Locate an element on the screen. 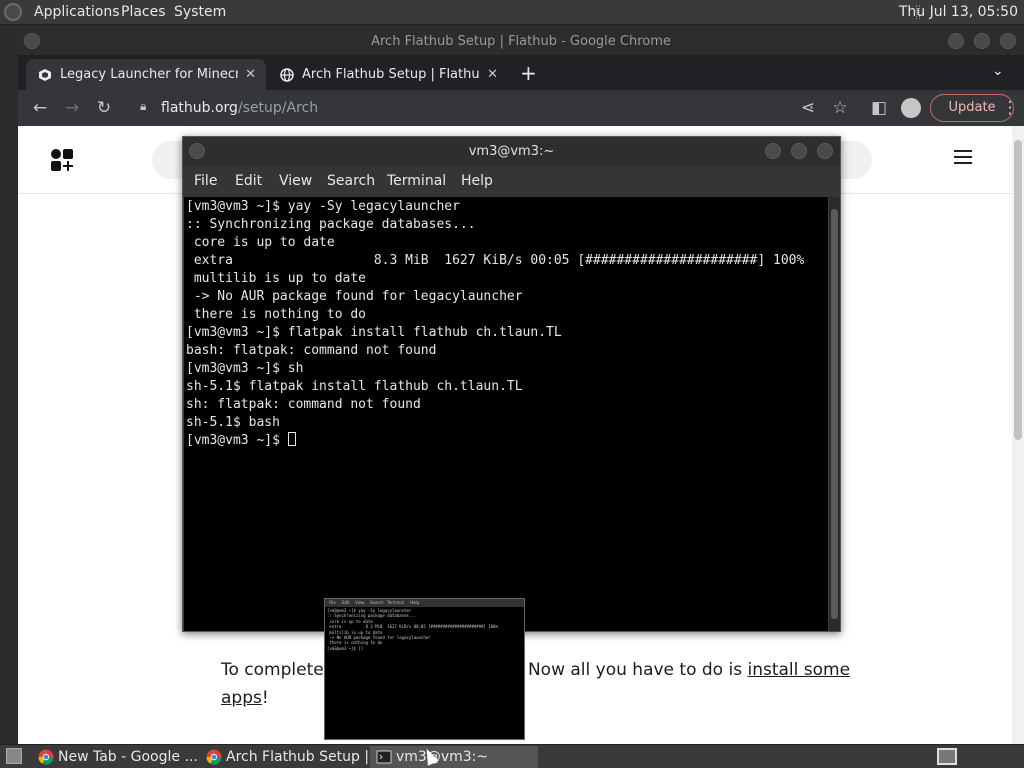  terminal-window-menu-button is located at coordinates (197, 151).